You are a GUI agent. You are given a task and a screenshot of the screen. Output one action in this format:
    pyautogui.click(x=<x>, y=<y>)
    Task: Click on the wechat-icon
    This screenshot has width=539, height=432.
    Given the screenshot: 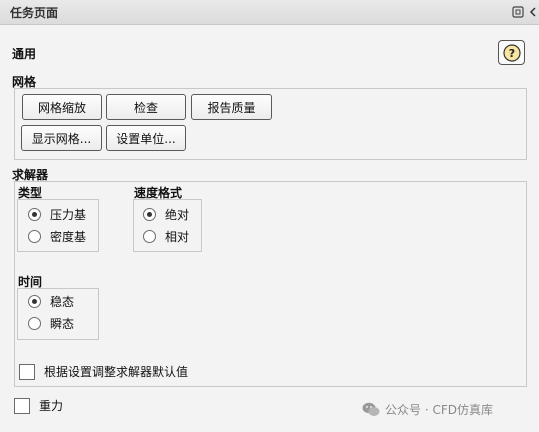 What is the action you would take?
    pyautogui.click(x=371, y=409)
    